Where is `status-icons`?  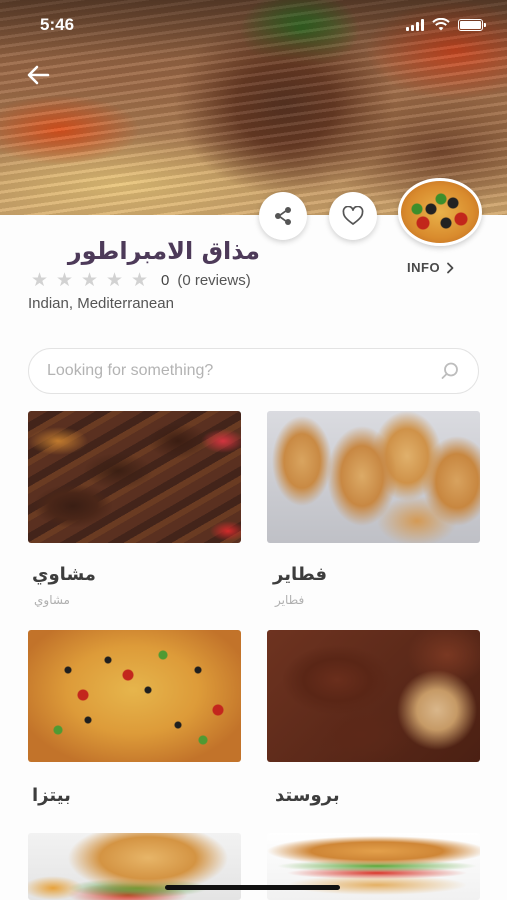
status-icons is located at coordinates (446, 24).